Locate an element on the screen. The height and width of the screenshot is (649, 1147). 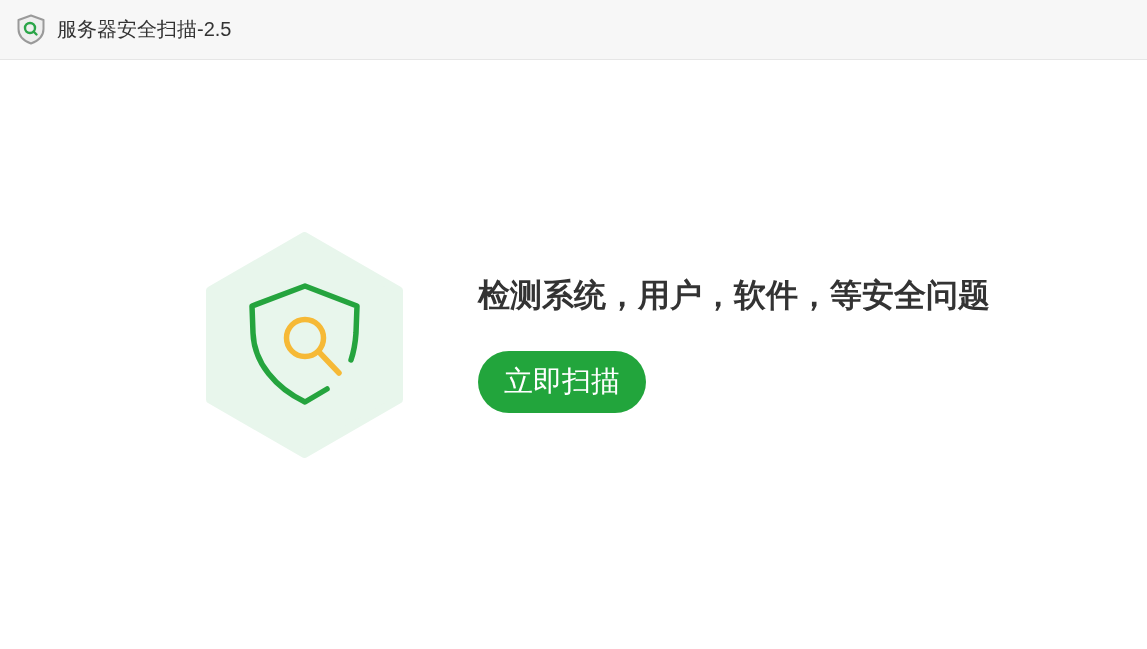
headline: 检测系统，用户，软件，等安全问题 is located at coordinates (734, 295).